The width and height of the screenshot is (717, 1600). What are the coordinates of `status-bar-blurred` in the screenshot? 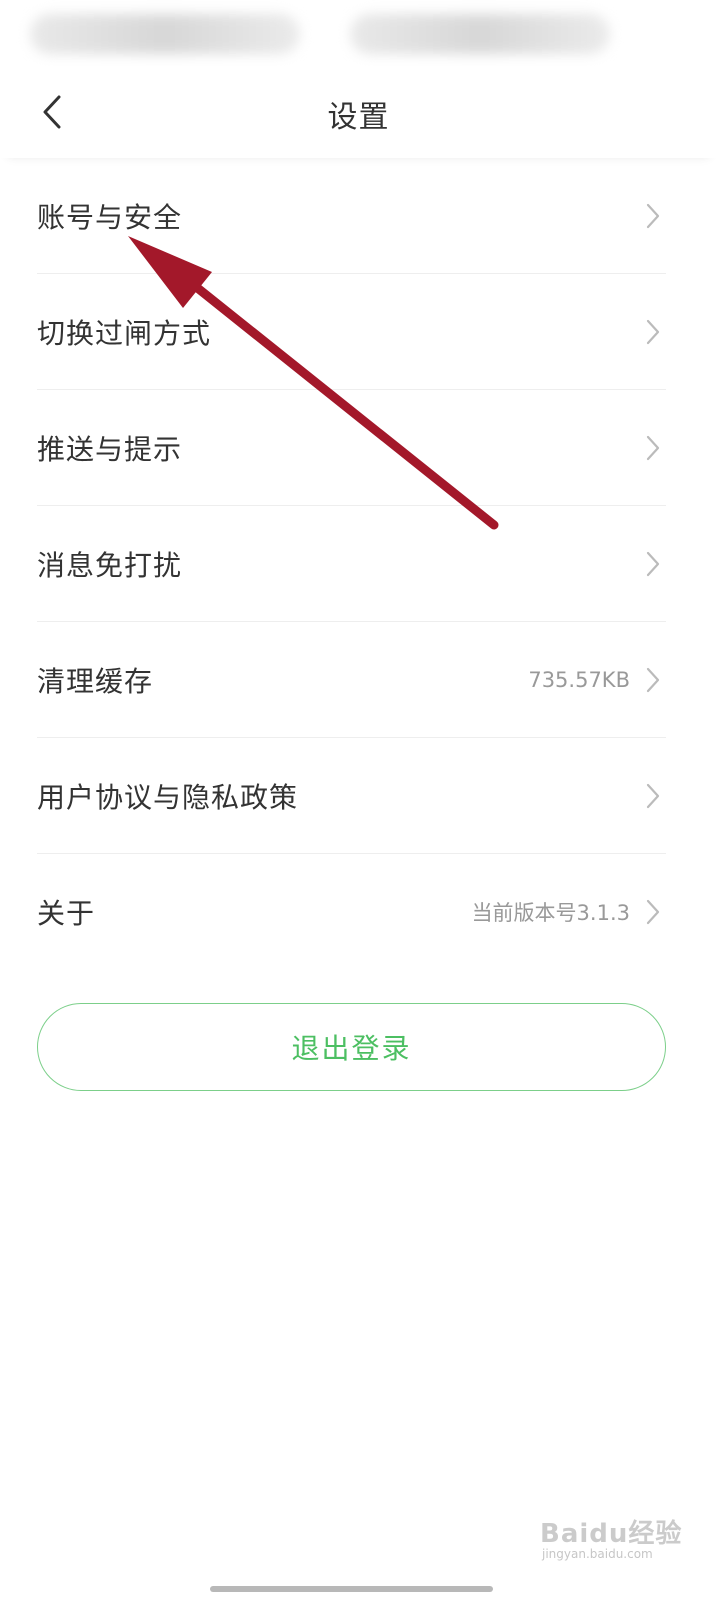 It's located at (358, 33).